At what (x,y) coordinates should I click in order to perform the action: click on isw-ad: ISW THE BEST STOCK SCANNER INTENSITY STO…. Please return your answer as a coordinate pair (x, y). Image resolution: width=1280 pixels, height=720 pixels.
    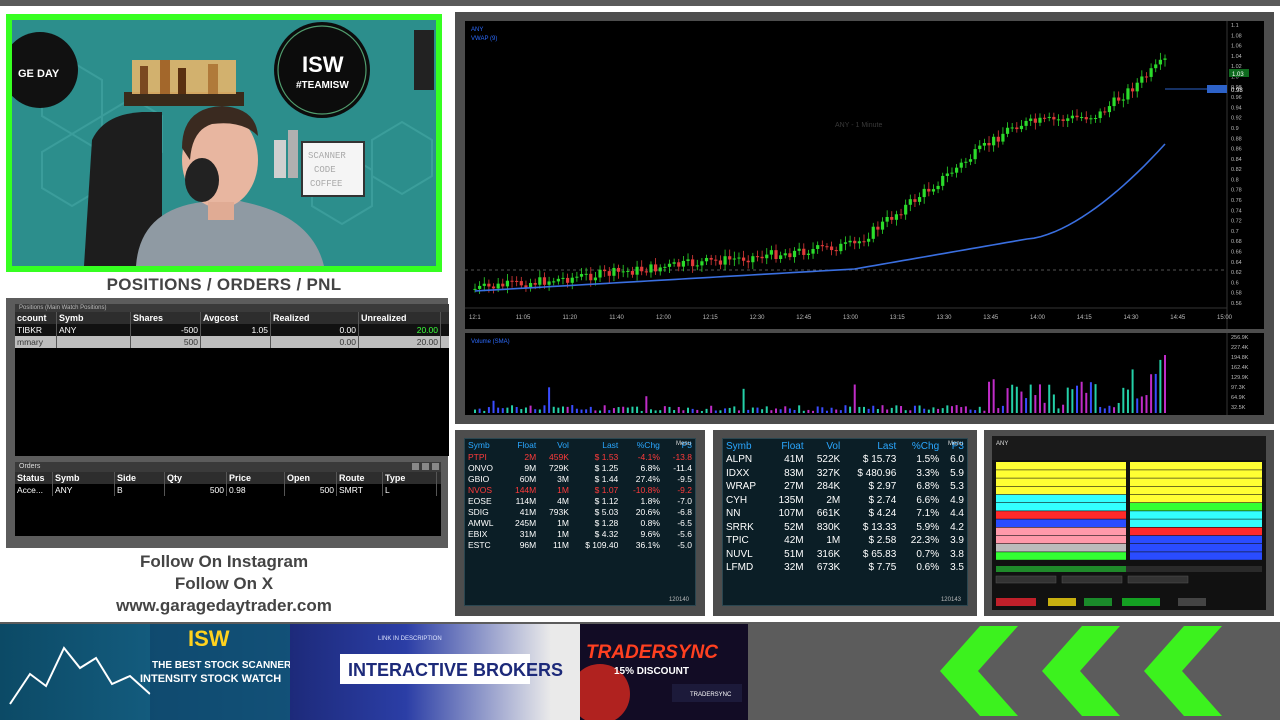
    Looking at the image, I should click on (145, 672).